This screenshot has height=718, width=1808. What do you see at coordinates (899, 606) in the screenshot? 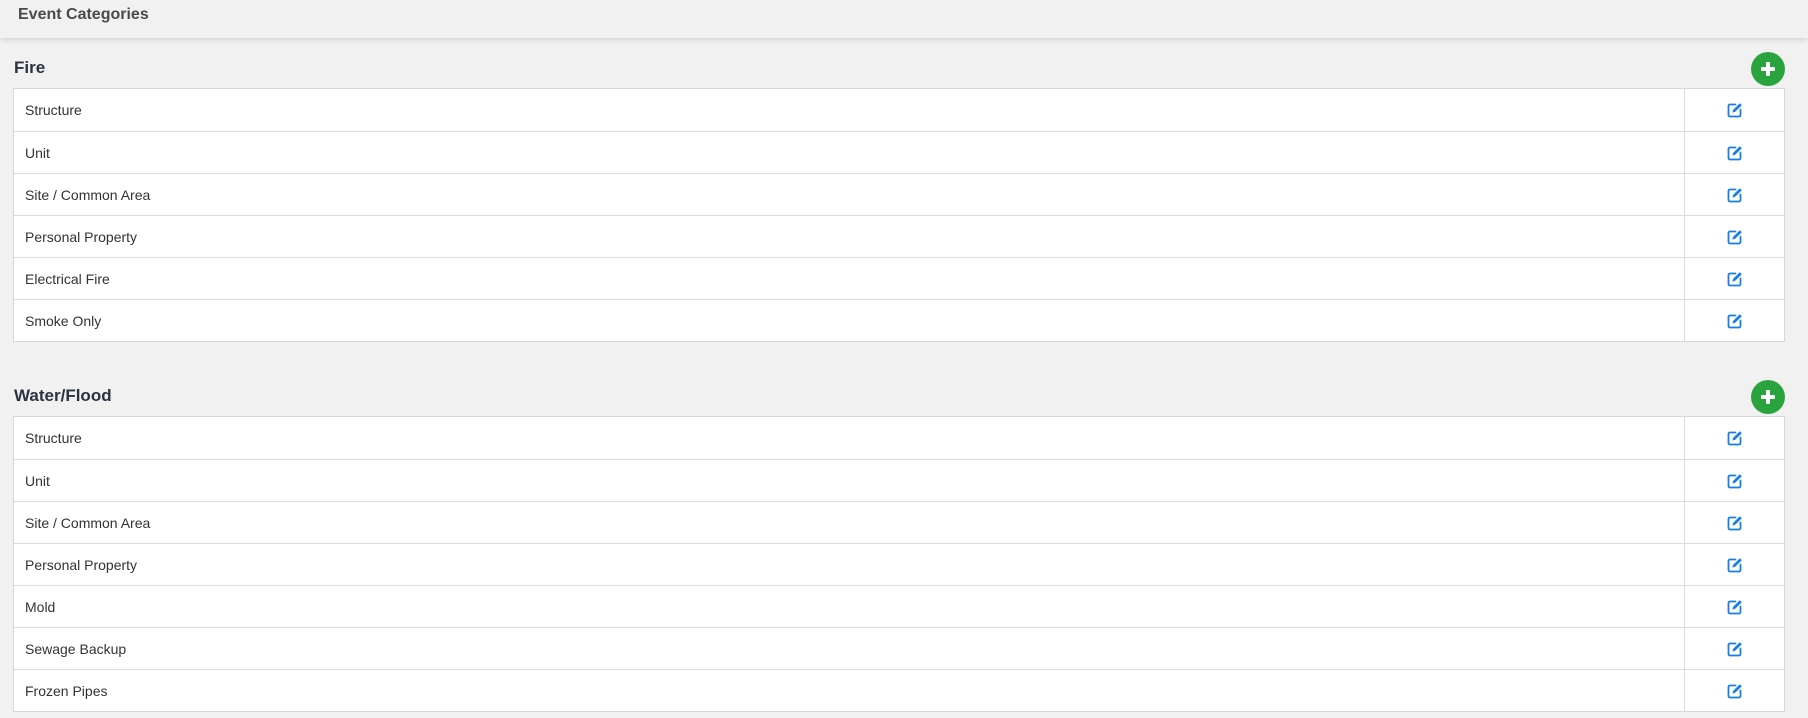
I see `list-item: Mold` at bounding box center [899, 606].